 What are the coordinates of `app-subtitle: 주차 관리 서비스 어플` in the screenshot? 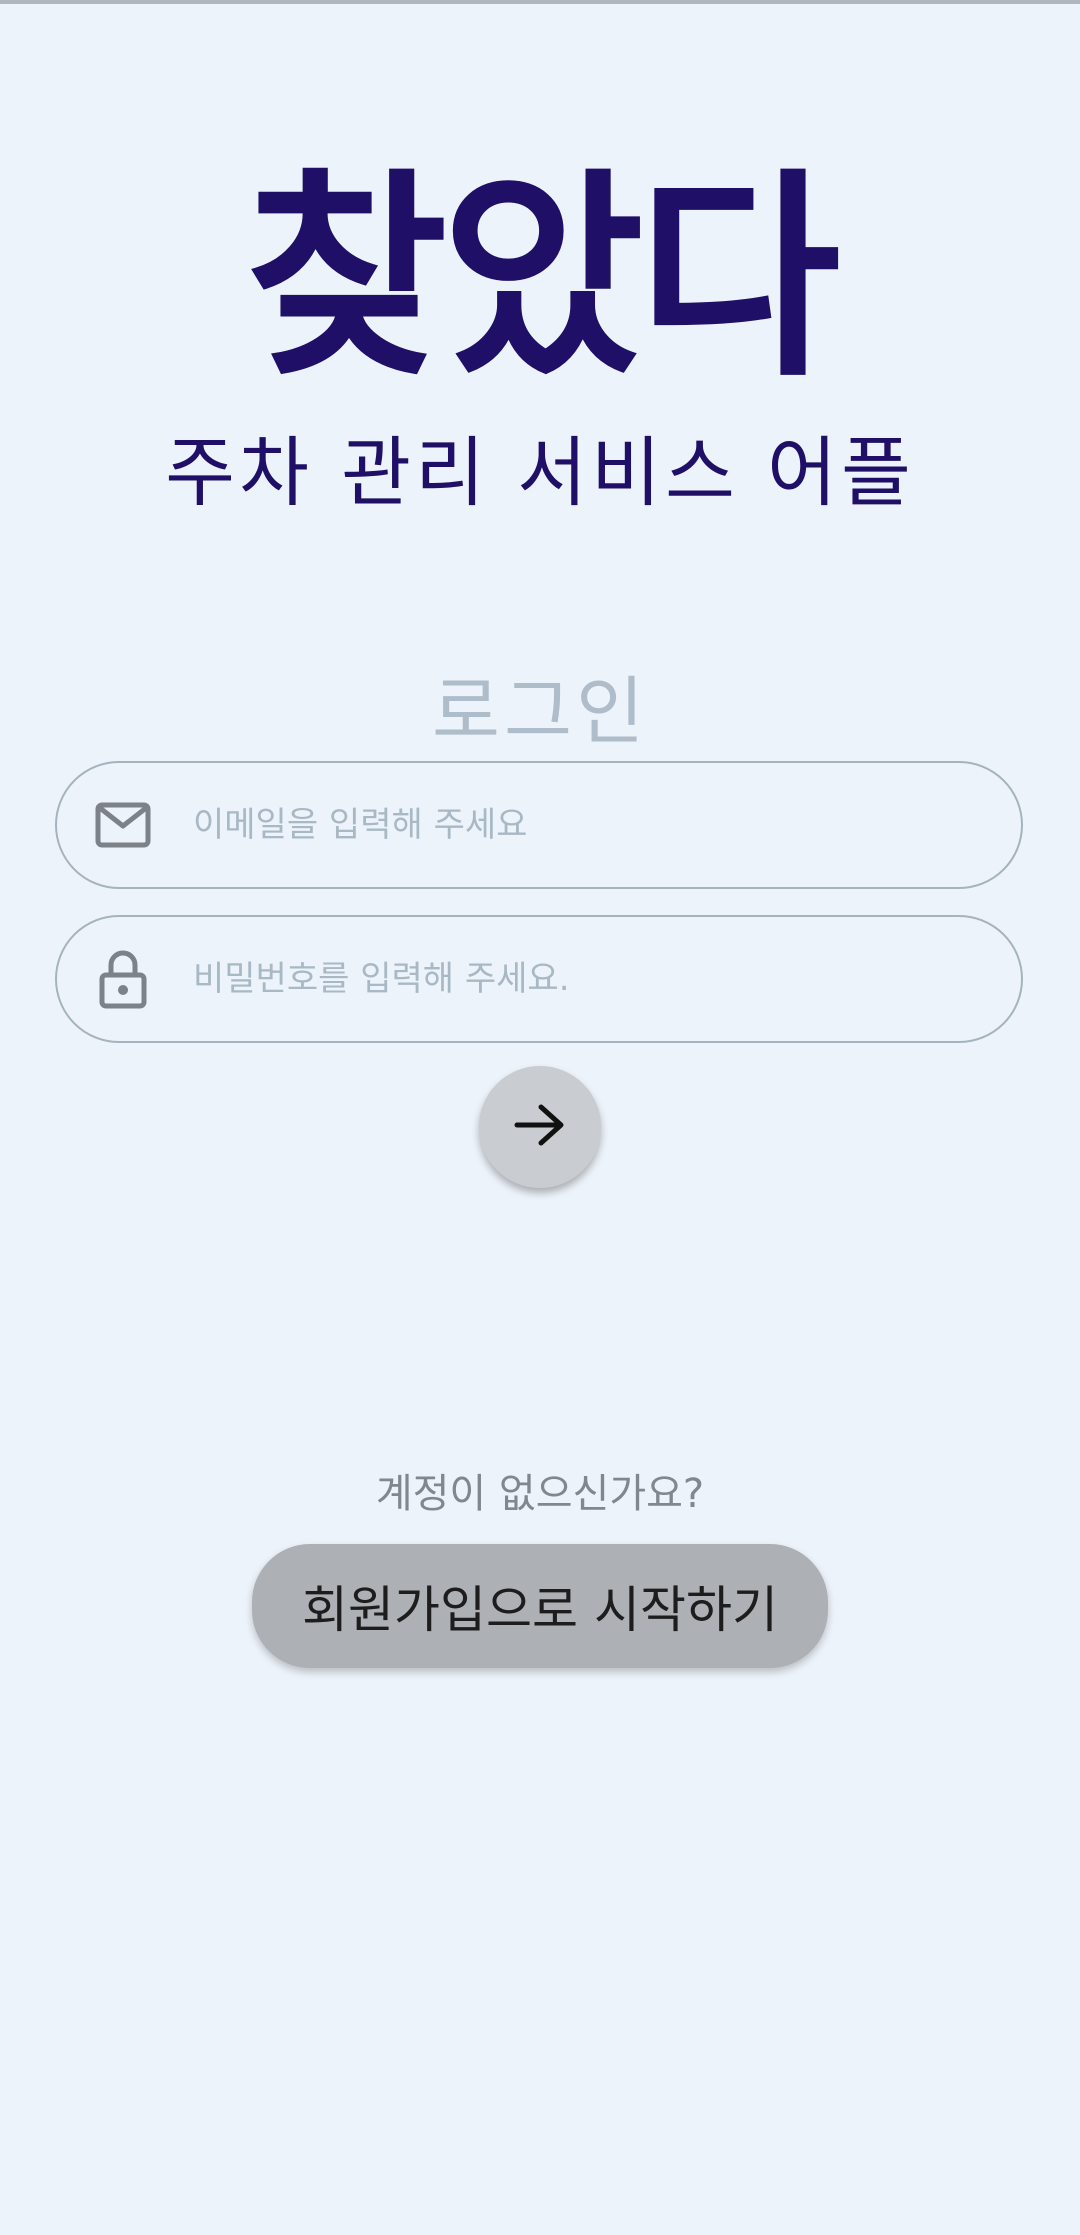 It's located at (540, 472).